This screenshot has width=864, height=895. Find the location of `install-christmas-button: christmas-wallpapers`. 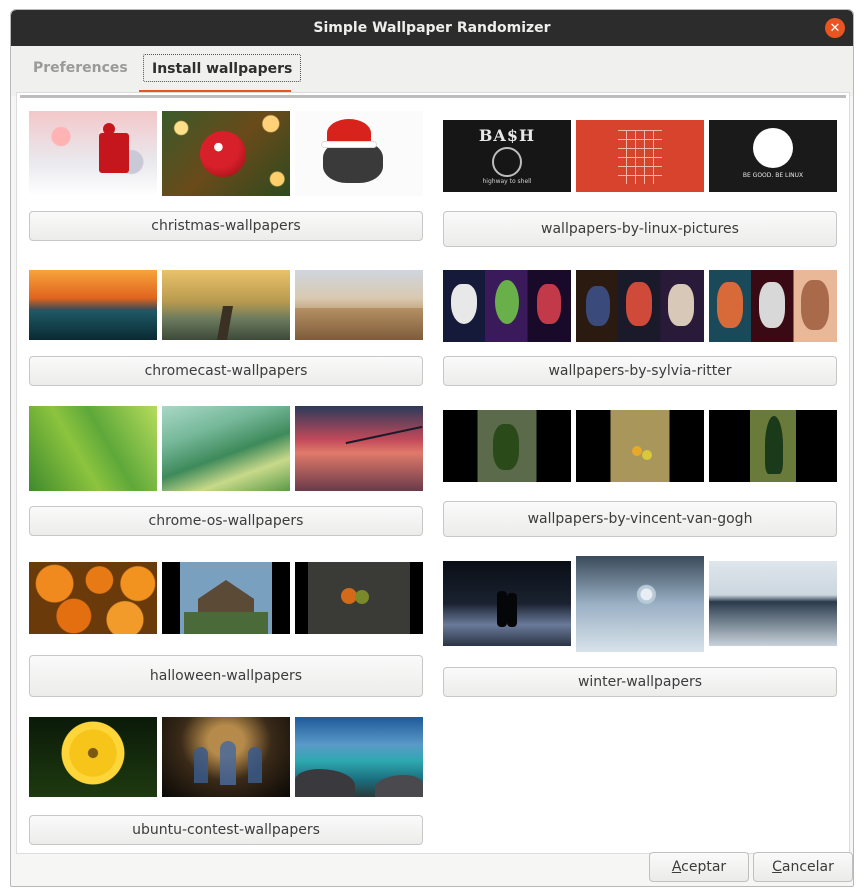

install-christmas-button: christmas-wallpapers is located at coordinates (226, 226).